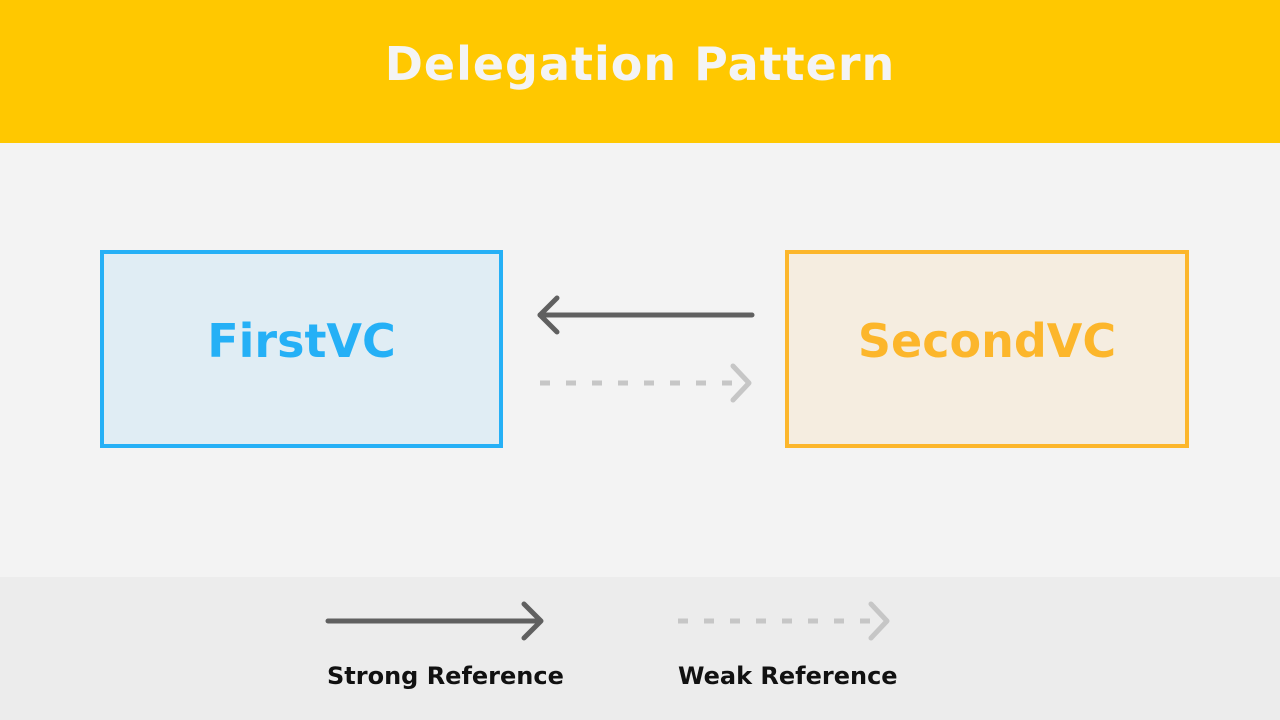 The width and height of the screenshot is (1280, 720). What do you see at coordinates (784, 621) in the screenshot?
I see `dashed-arrow-icon` at bounding box center [784, 621].